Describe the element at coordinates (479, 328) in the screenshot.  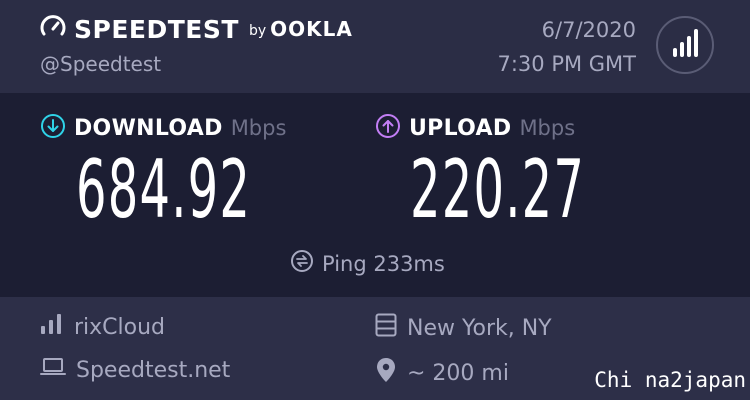
I see `server-location: New York, NY` at that location.